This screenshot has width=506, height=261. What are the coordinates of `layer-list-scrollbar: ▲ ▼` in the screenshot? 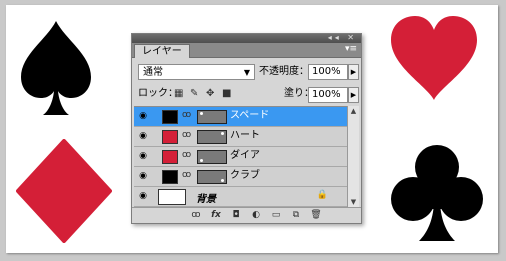 It's located at (353, 156).